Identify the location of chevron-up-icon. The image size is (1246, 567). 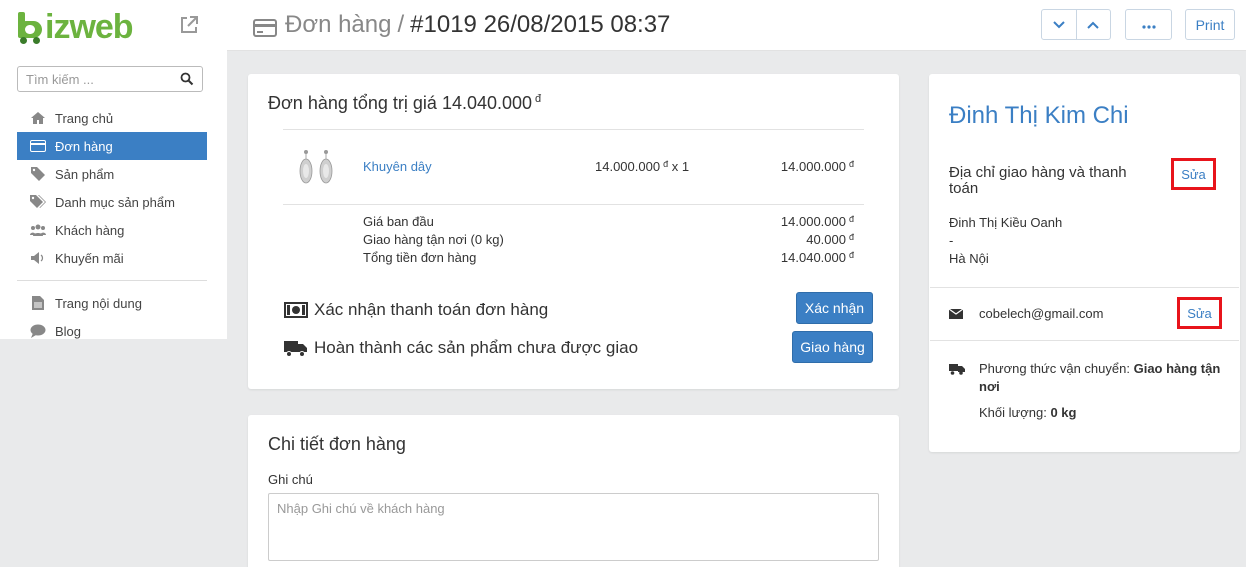
(1093, 25).